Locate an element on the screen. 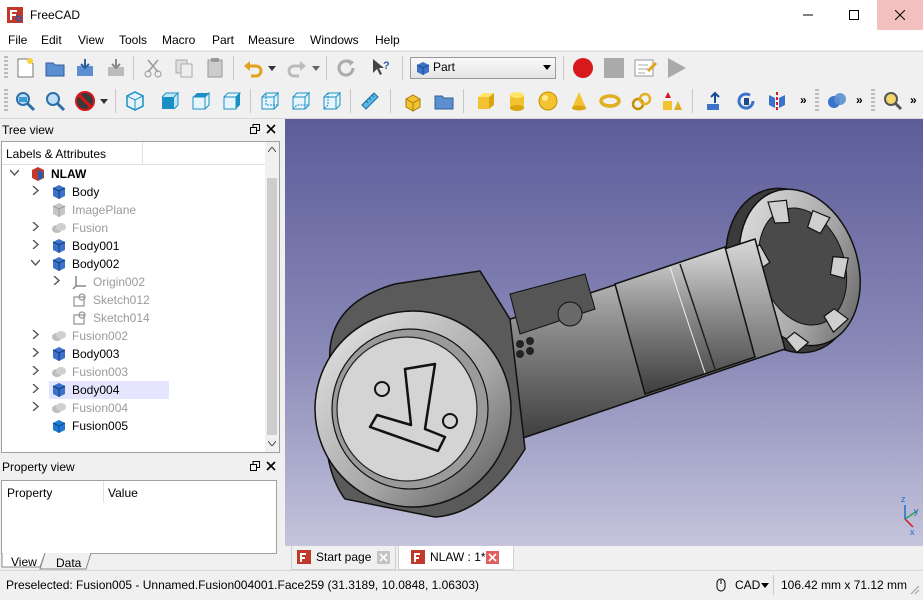  tree-item: ImagePlane is located at coordinates (133, 210).